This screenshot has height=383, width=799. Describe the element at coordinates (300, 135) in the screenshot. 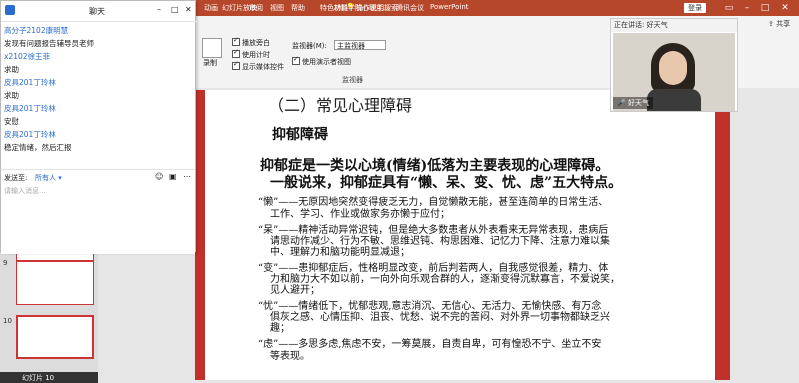

I see `slide-heading: 抑郁障碍` at that location.